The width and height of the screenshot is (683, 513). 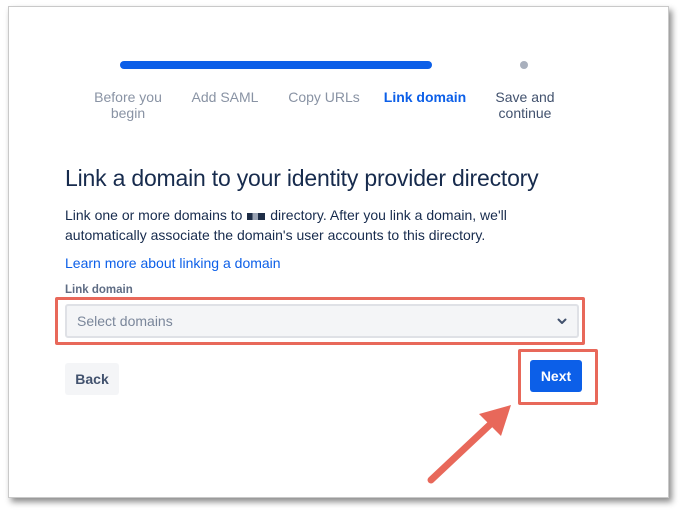 What do you see at coordinates (324, 97) in the screenshot?
I see `step-copy-urls: Copy URLs` at bounding box center [324, 97].